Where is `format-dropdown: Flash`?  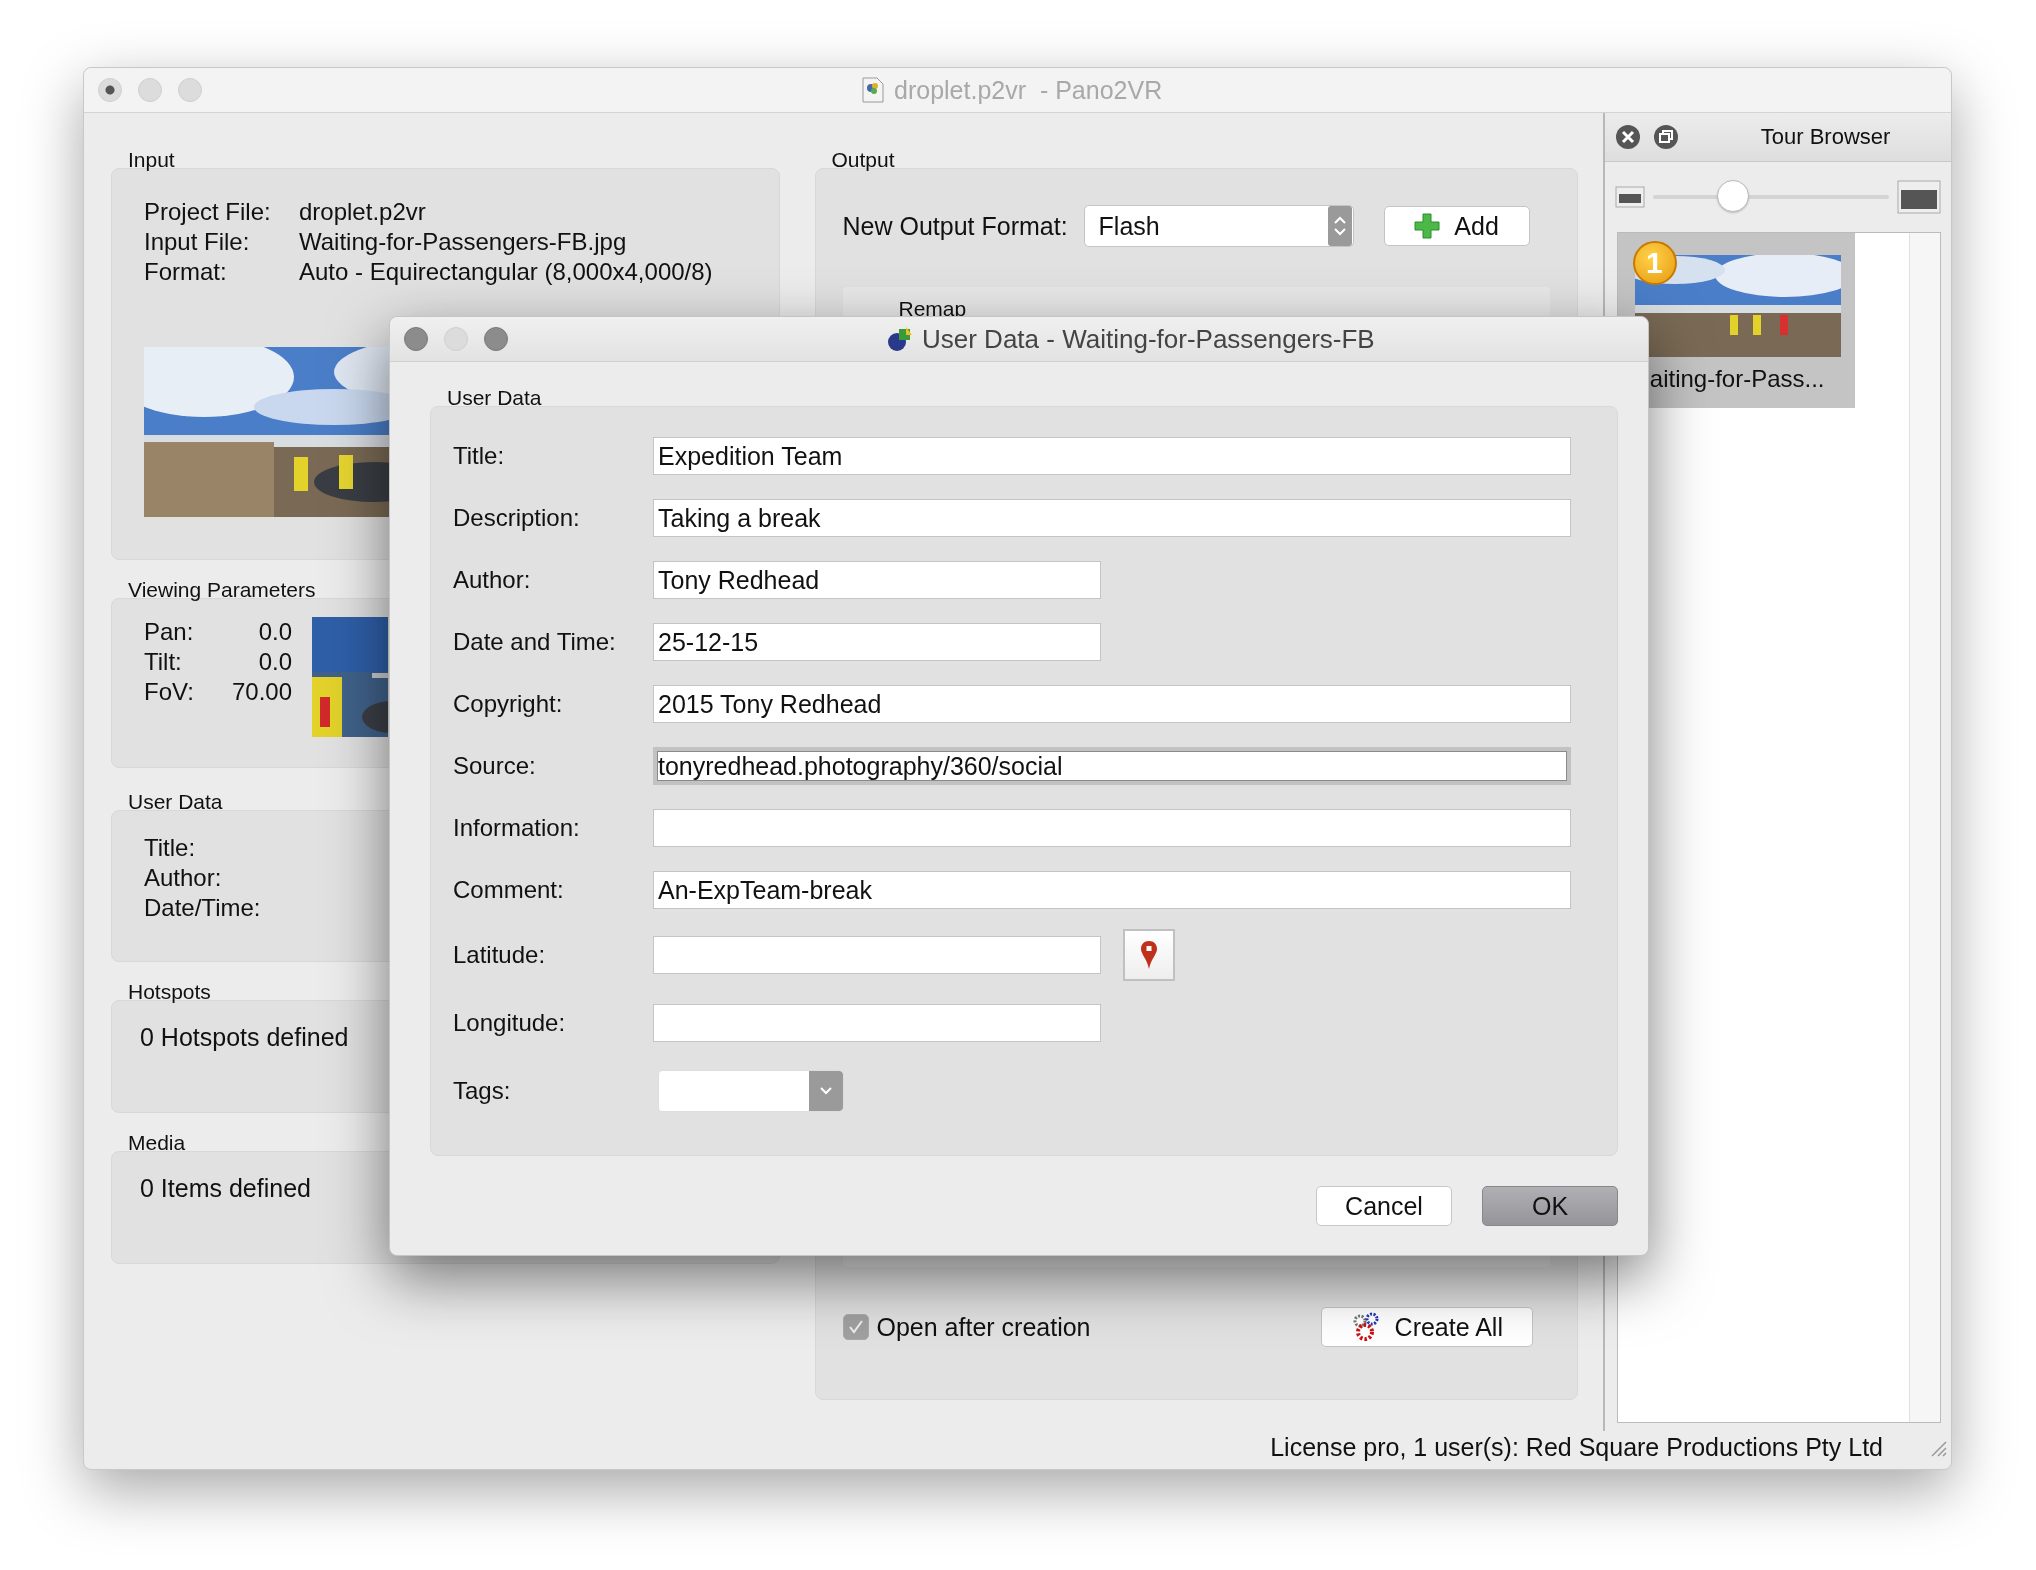 format-dropdown: Flash is located at coordinates (1218, 226).